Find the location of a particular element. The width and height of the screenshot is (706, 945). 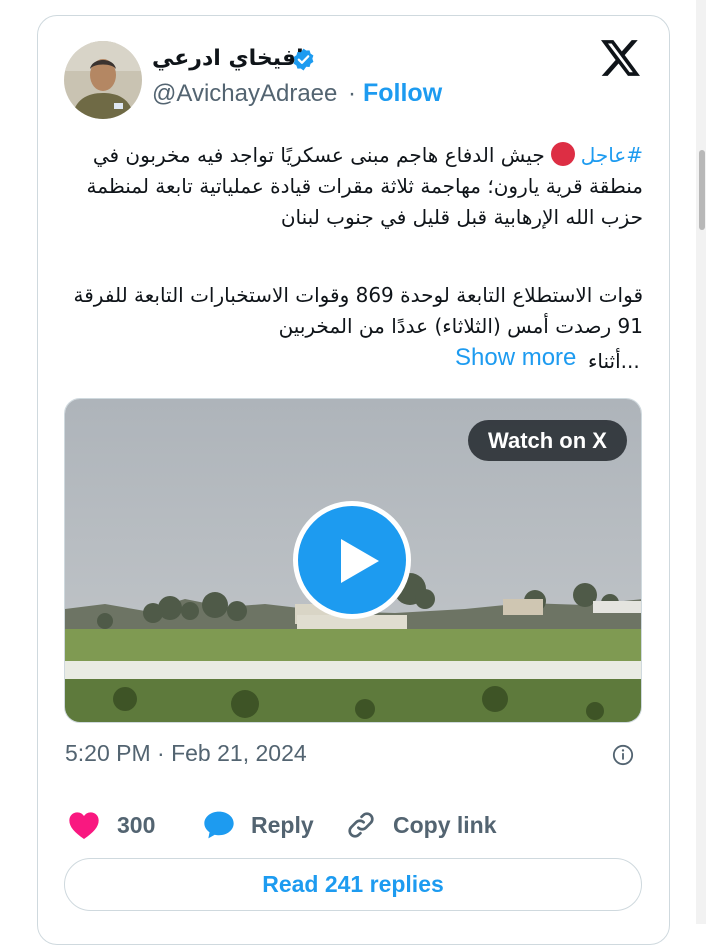

show-more-link: Show more is located at coordinates (515, 358).